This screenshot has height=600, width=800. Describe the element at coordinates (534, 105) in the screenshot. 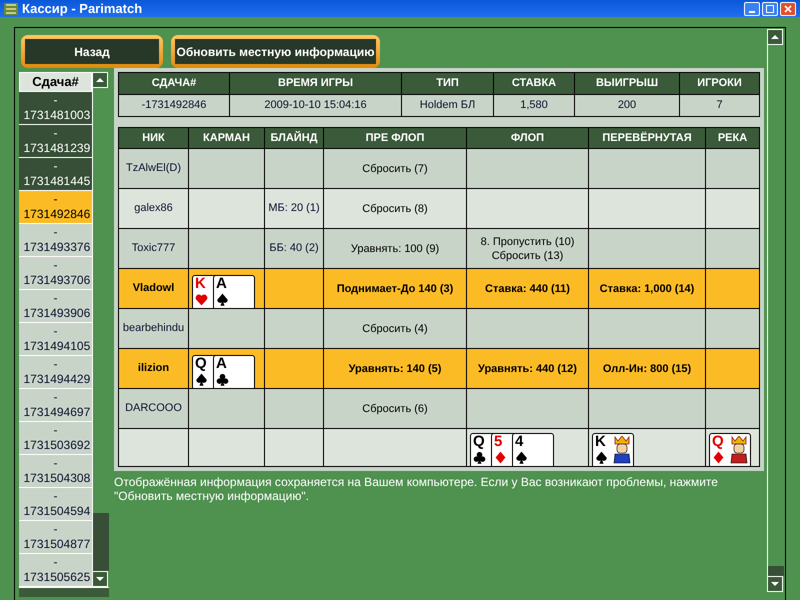

I see `table-cell: 1,580` at that location.